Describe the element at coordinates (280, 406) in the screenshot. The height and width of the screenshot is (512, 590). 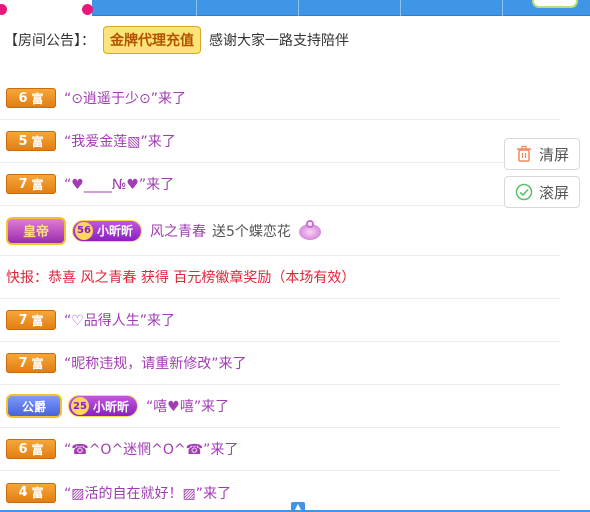
I see `chat-row: 公爵 25 小昕昕 “嘻♥嘻”来了` at that location.